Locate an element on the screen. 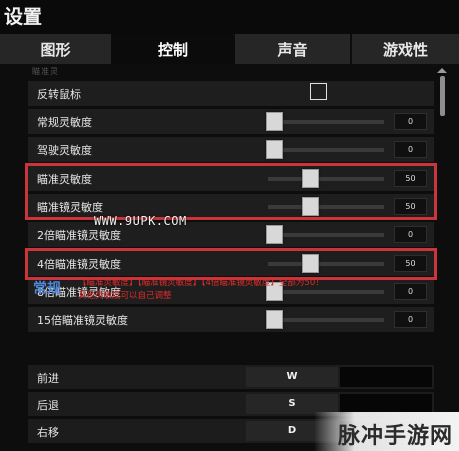 The width and height of the screenshot is (459, 451). general-sensitivity-row: 常规灵敏度 0 is located at coordinates (231, 121).